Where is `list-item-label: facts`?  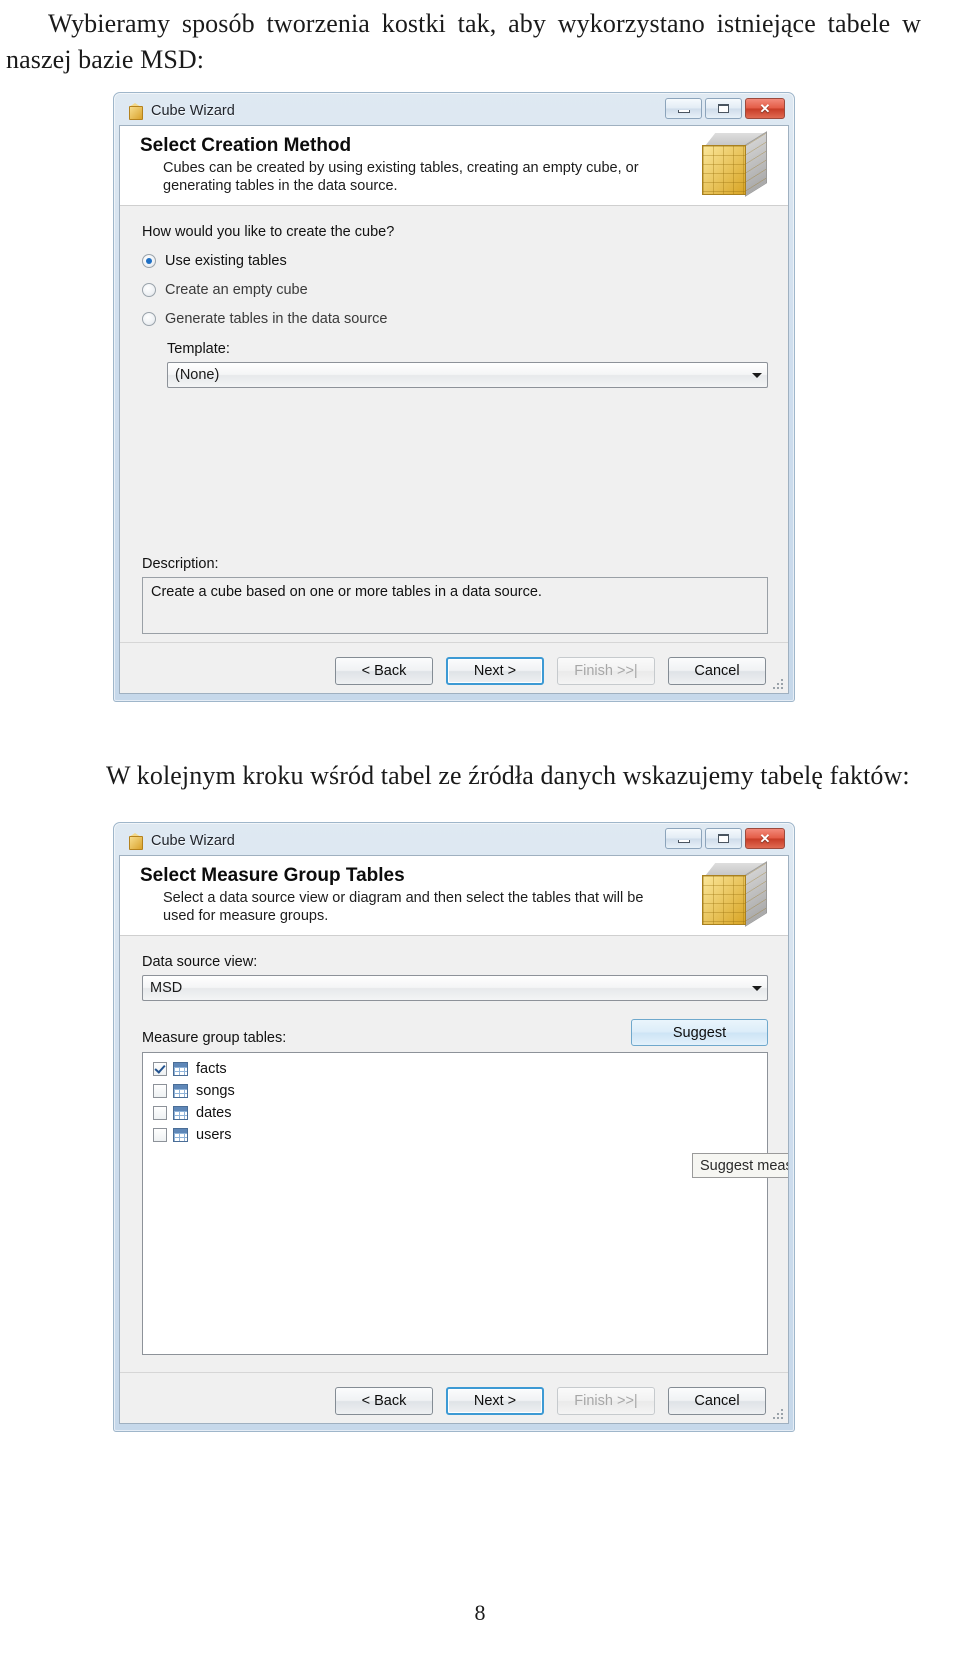
list-item-label: facts is located at coordinates (211, 1069).